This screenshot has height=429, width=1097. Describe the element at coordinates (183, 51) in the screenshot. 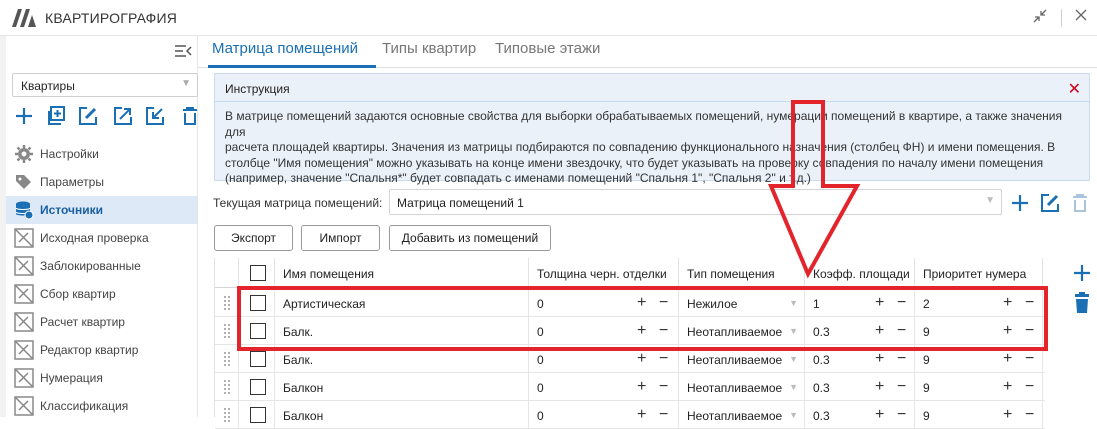

I see `collapse-sidebar-icon` at that location.